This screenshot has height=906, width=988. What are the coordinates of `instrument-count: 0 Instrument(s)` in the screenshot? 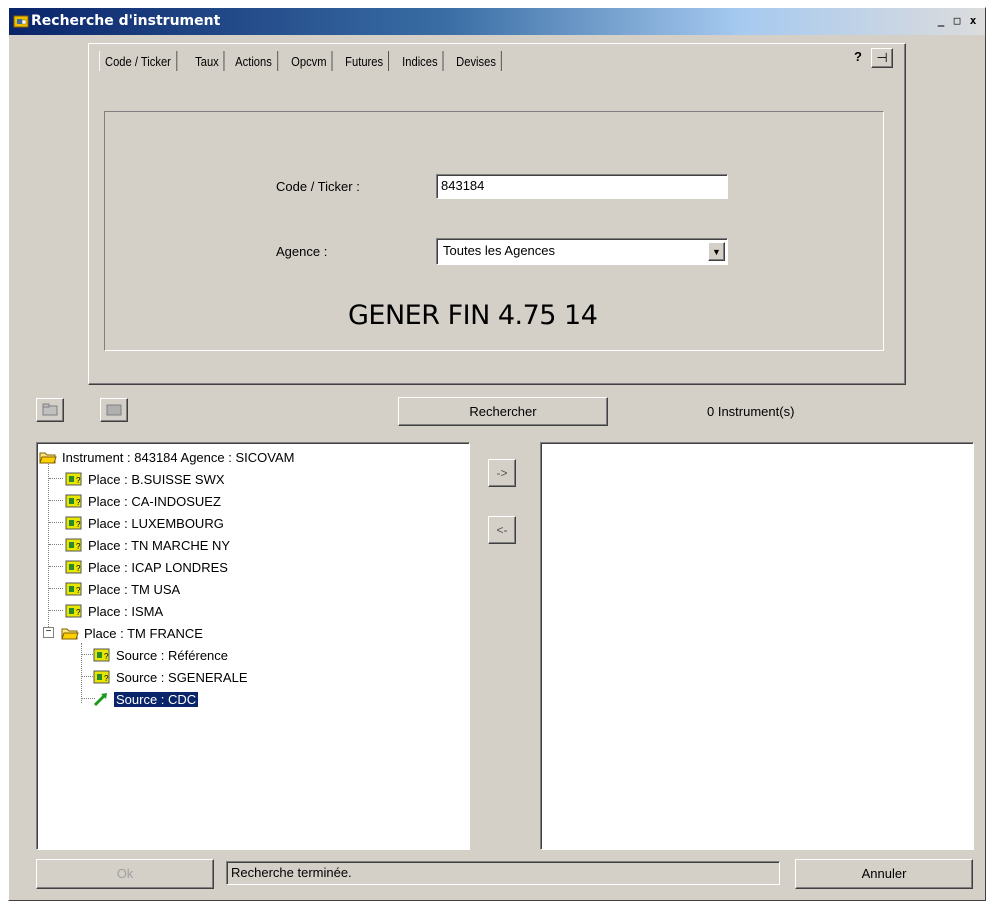 It's located at (751, 411).